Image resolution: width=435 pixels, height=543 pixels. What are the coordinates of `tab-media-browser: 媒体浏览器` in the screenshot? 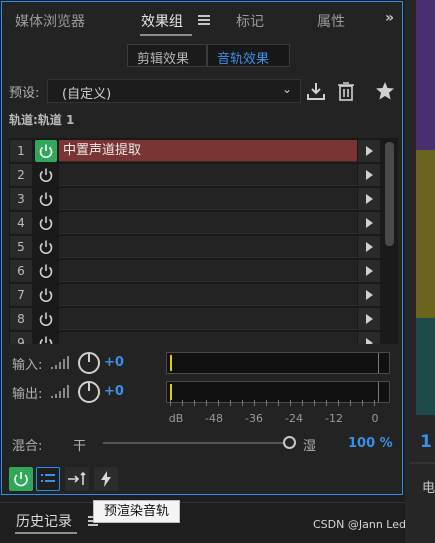 It's located at (50, 21).